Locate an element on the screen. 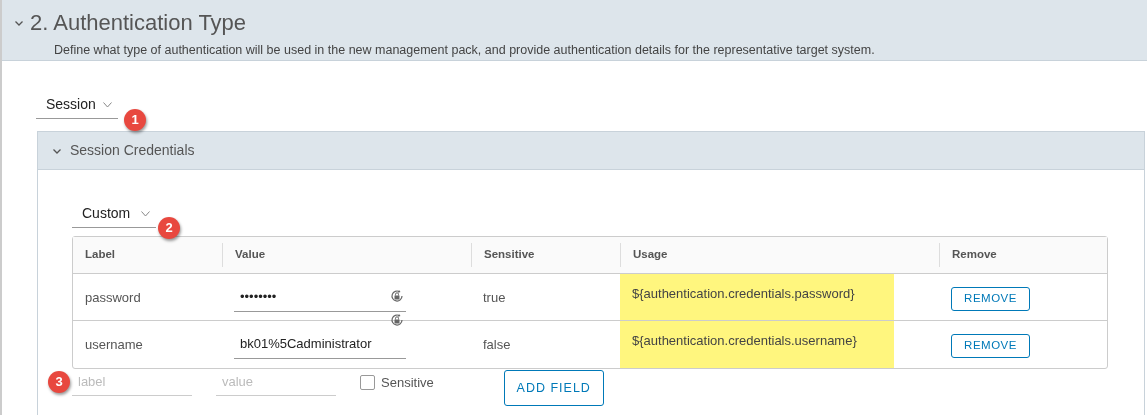 This screenshot has width=1147, height=415. sensitive-checkbox is located at coordinates (367, 383).